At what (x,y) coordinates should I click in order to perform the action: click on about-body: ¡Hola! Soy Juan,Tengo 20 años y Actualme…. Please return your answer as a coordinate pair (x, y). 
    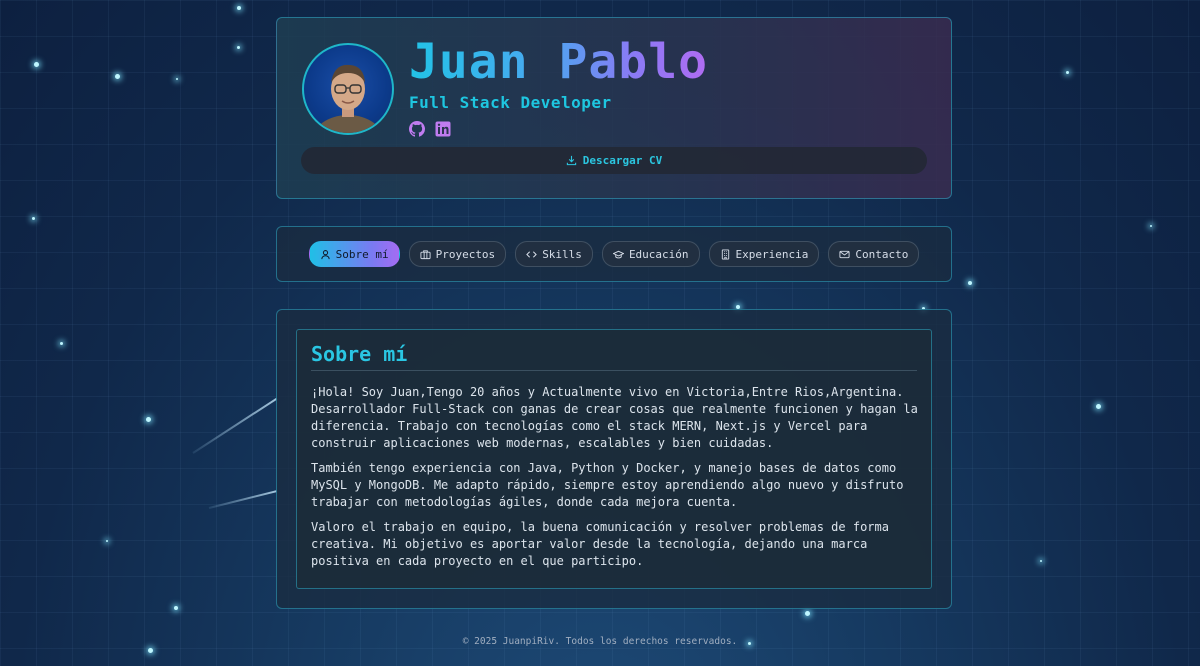
    Looking at the image, I should click on (616, 481).